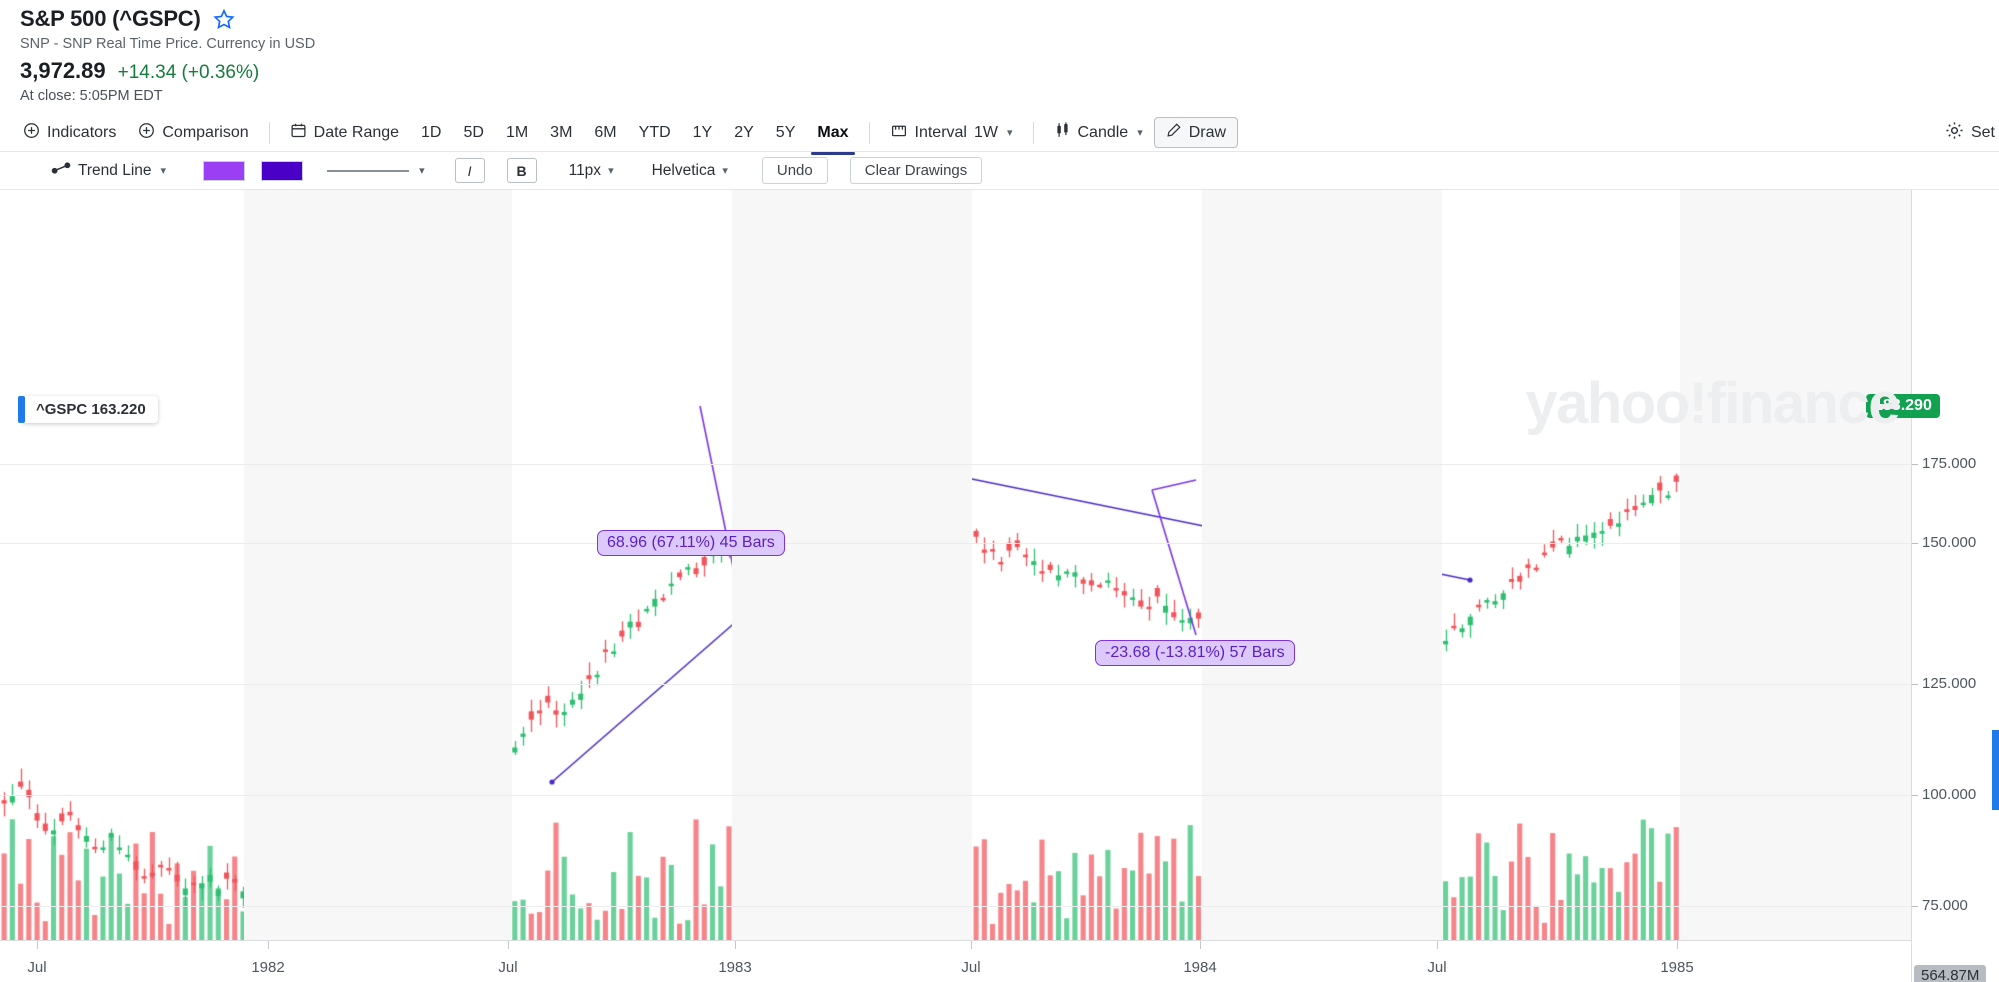  I want to click on indicators-button: Indicators, so click(69, 133).